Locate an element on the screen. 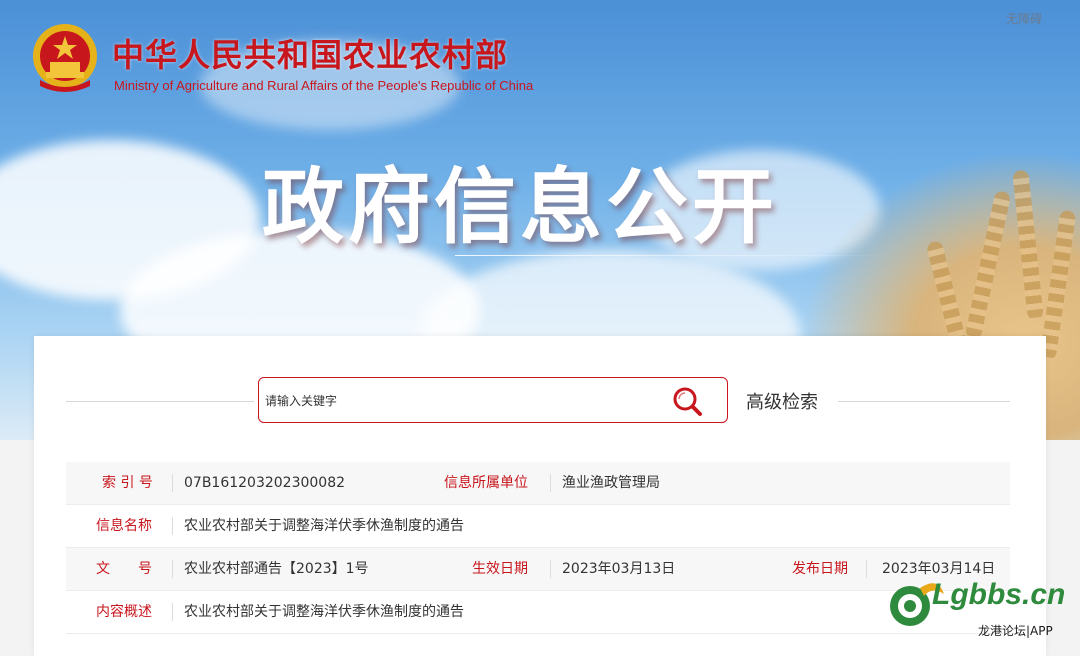  table-row-index: 索 引 号 07B161203202300082 信息所属单位 渔业渔政管理局 is located at coordinates (538, 483).